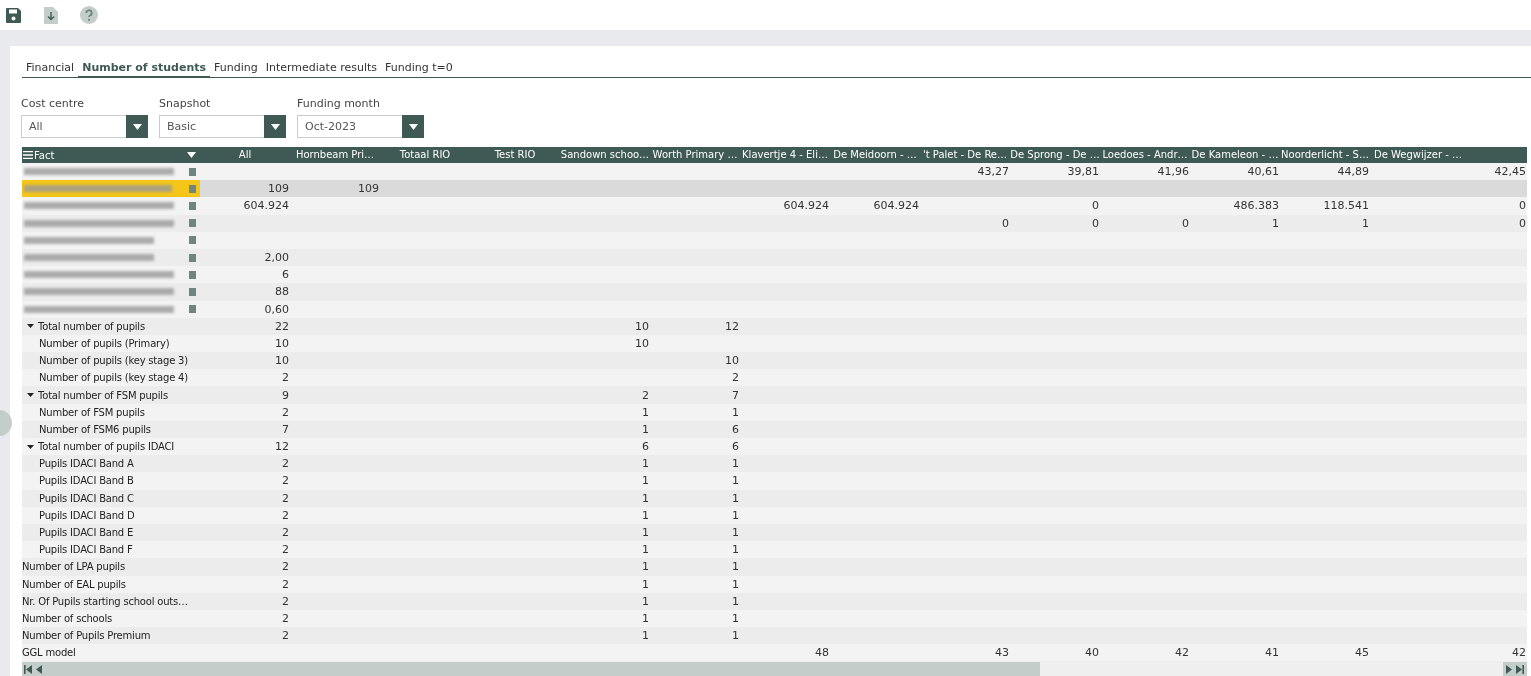 The height and width of the screenshot is (676, 1531). Describe the element at coordinates (1510, 172) in the screenshot. I see `table-cell: 42,45` at that location.